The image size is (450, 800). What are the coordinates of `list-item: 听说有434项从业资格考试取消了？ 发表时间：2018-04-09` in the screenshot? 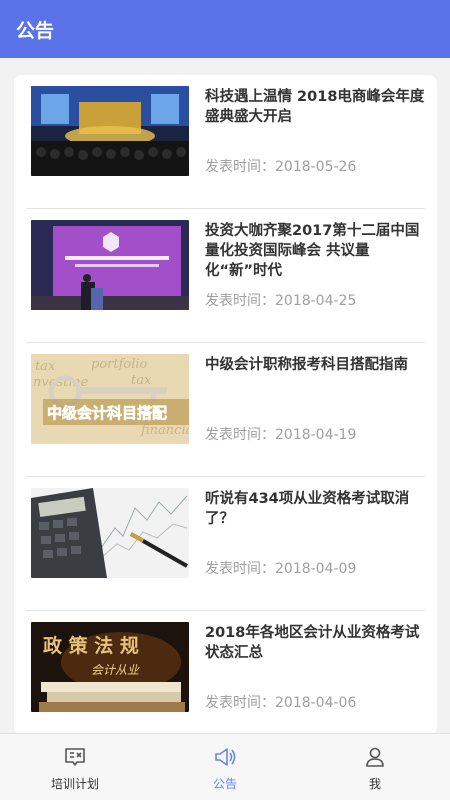 It's located at (225, 544).